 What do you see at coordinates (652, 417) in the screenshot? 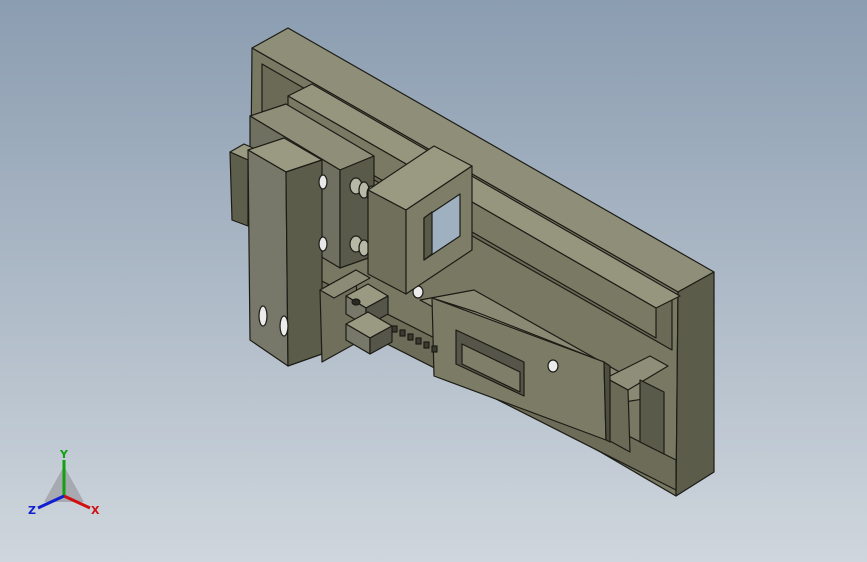
I see `end-stop-front` at bounding box center [652, 417].